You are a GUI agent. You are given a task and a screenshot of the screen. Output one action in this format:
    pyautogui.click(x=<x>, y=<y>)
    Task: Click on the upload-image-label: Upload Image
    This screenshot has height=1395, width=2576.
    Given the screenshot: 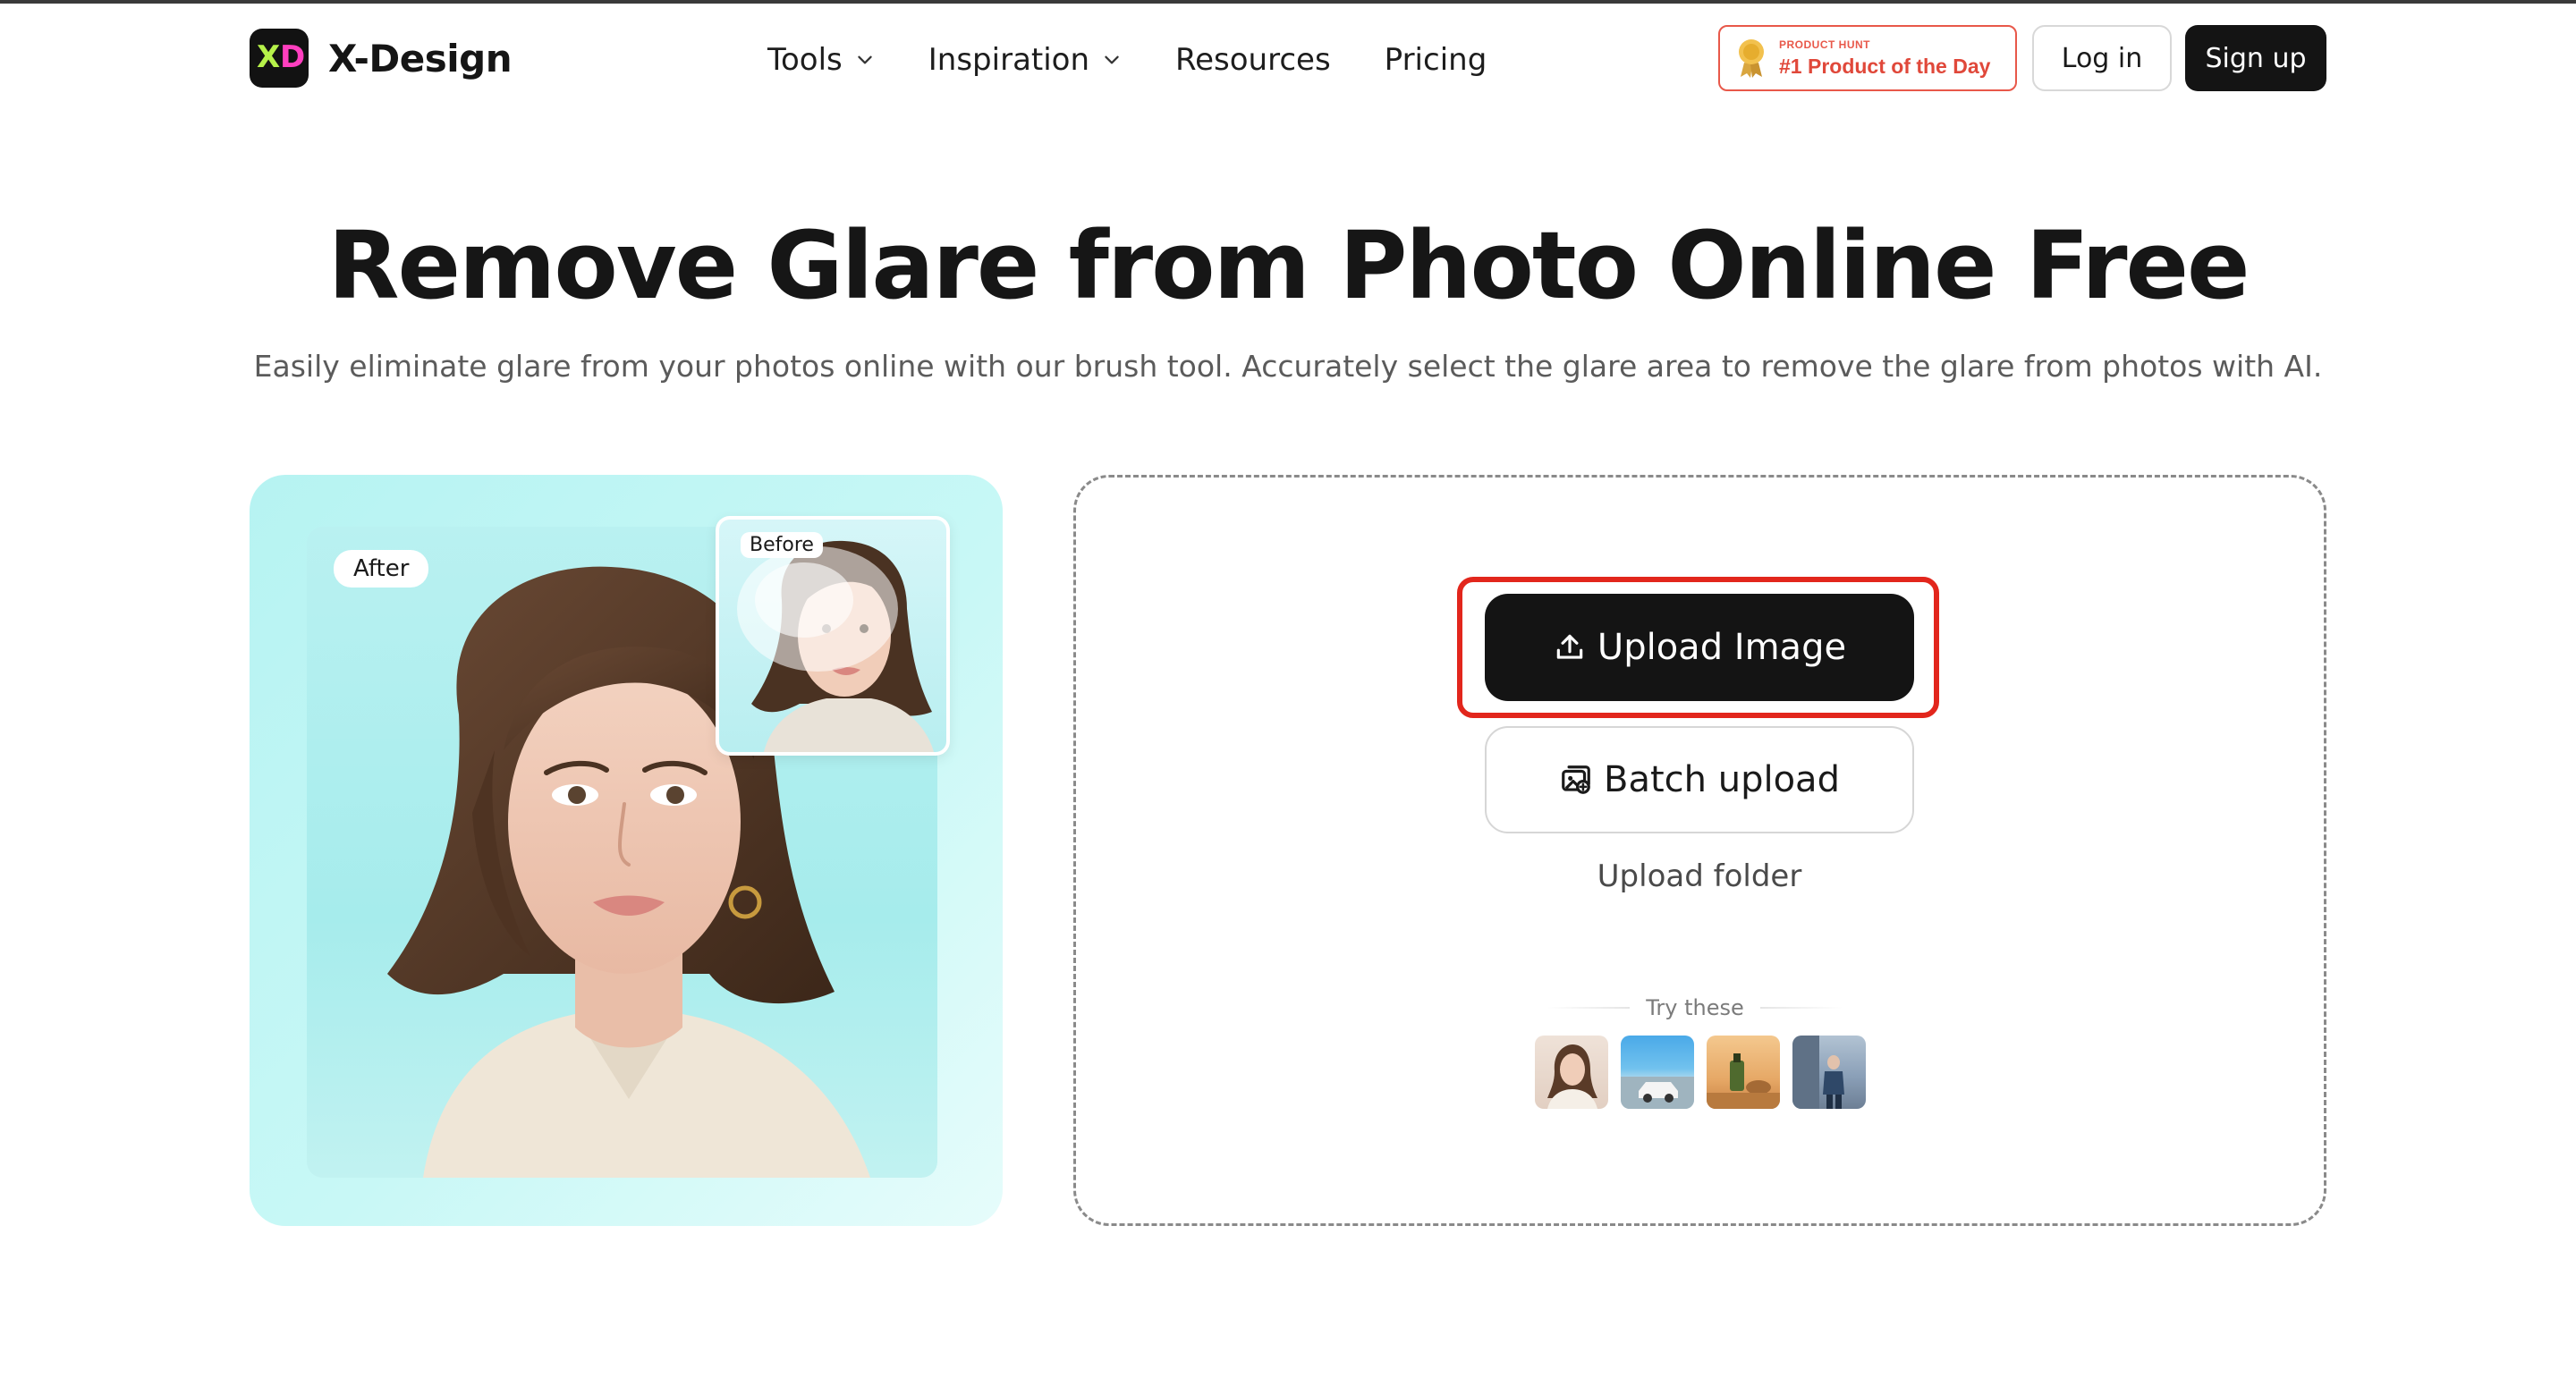 What is the action you would take?
    pyautogui.click(x=1722, y=647)
    